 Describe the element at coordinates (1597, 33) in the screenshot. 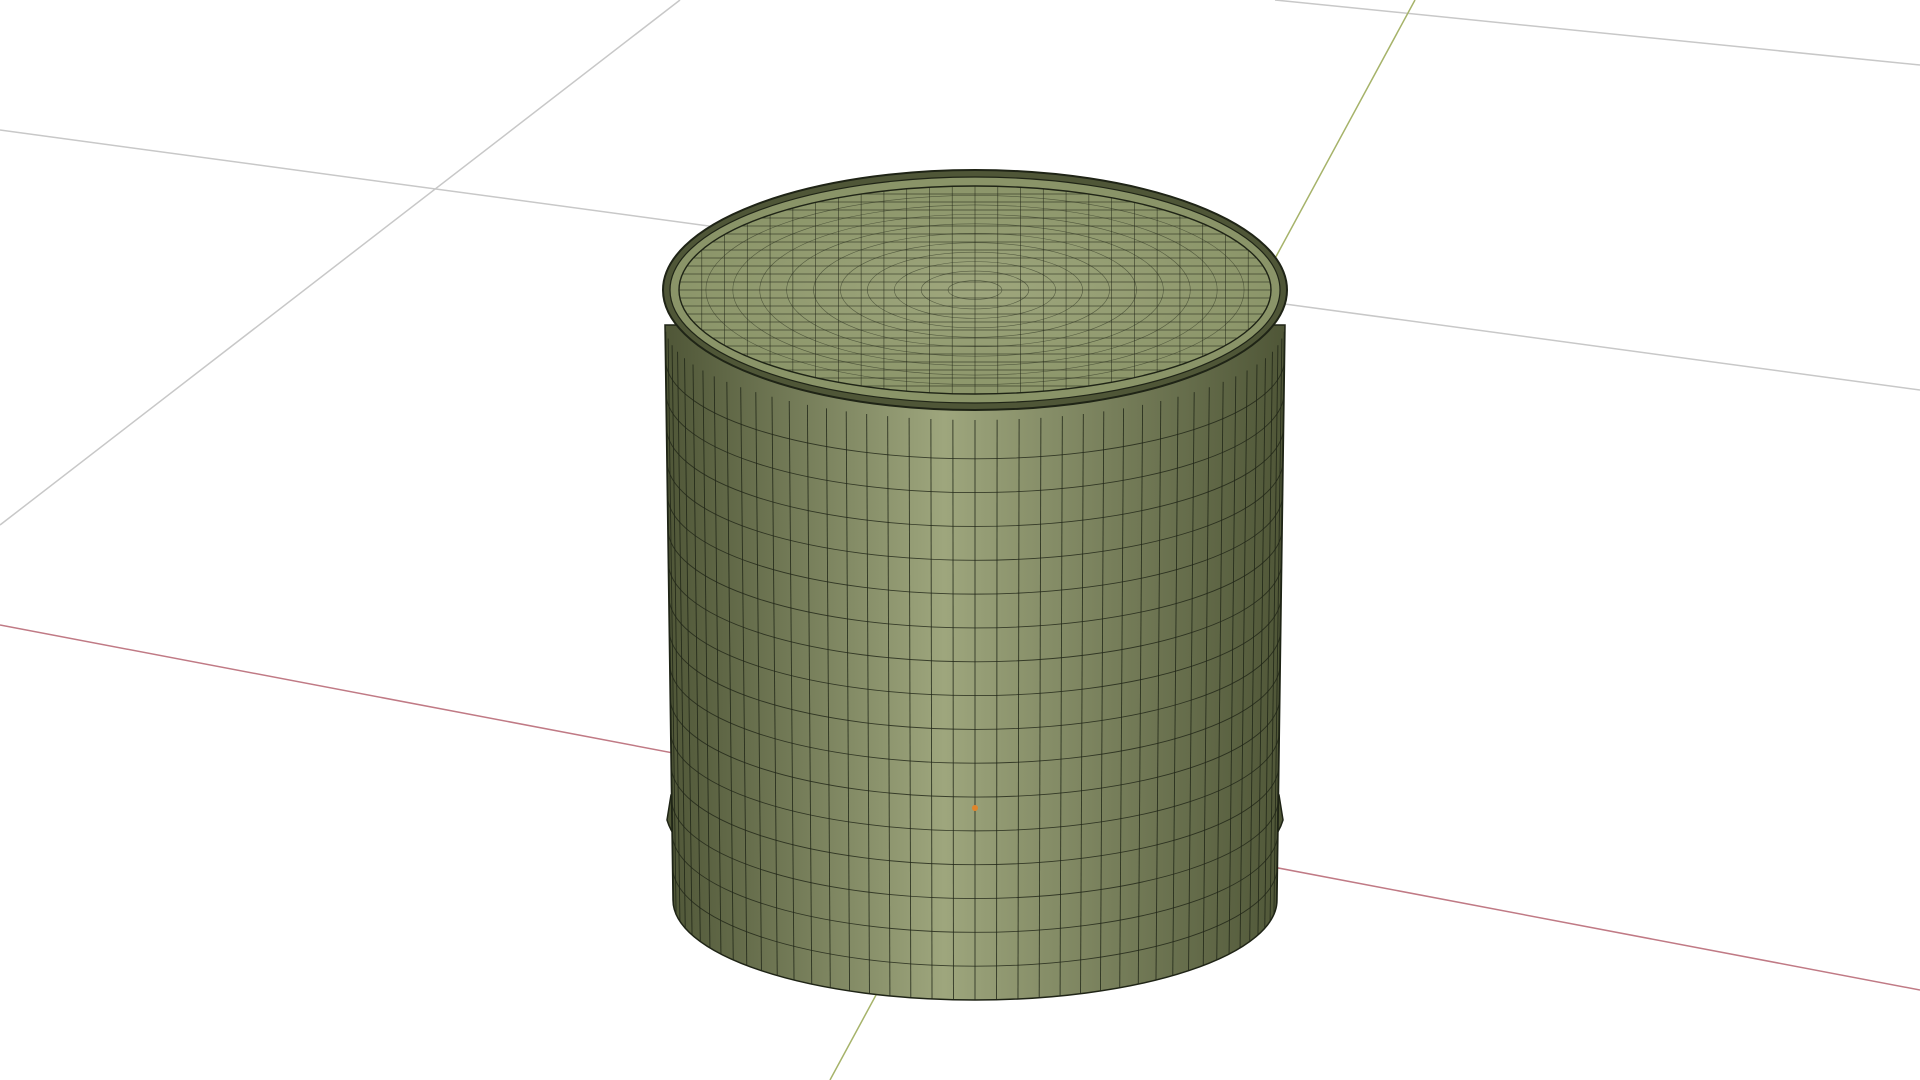

I see `grid-line` at that location.